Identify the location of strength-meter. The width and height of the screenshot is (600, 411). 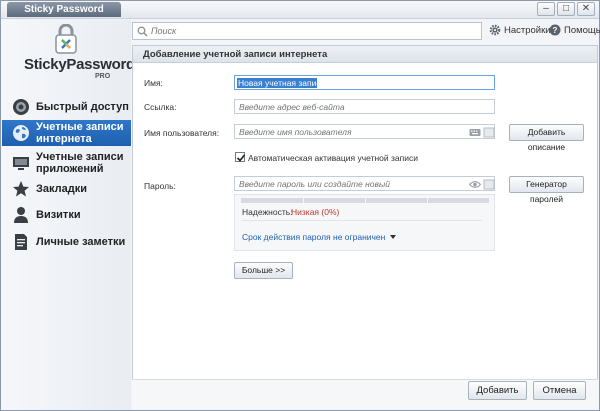
(365, 200).